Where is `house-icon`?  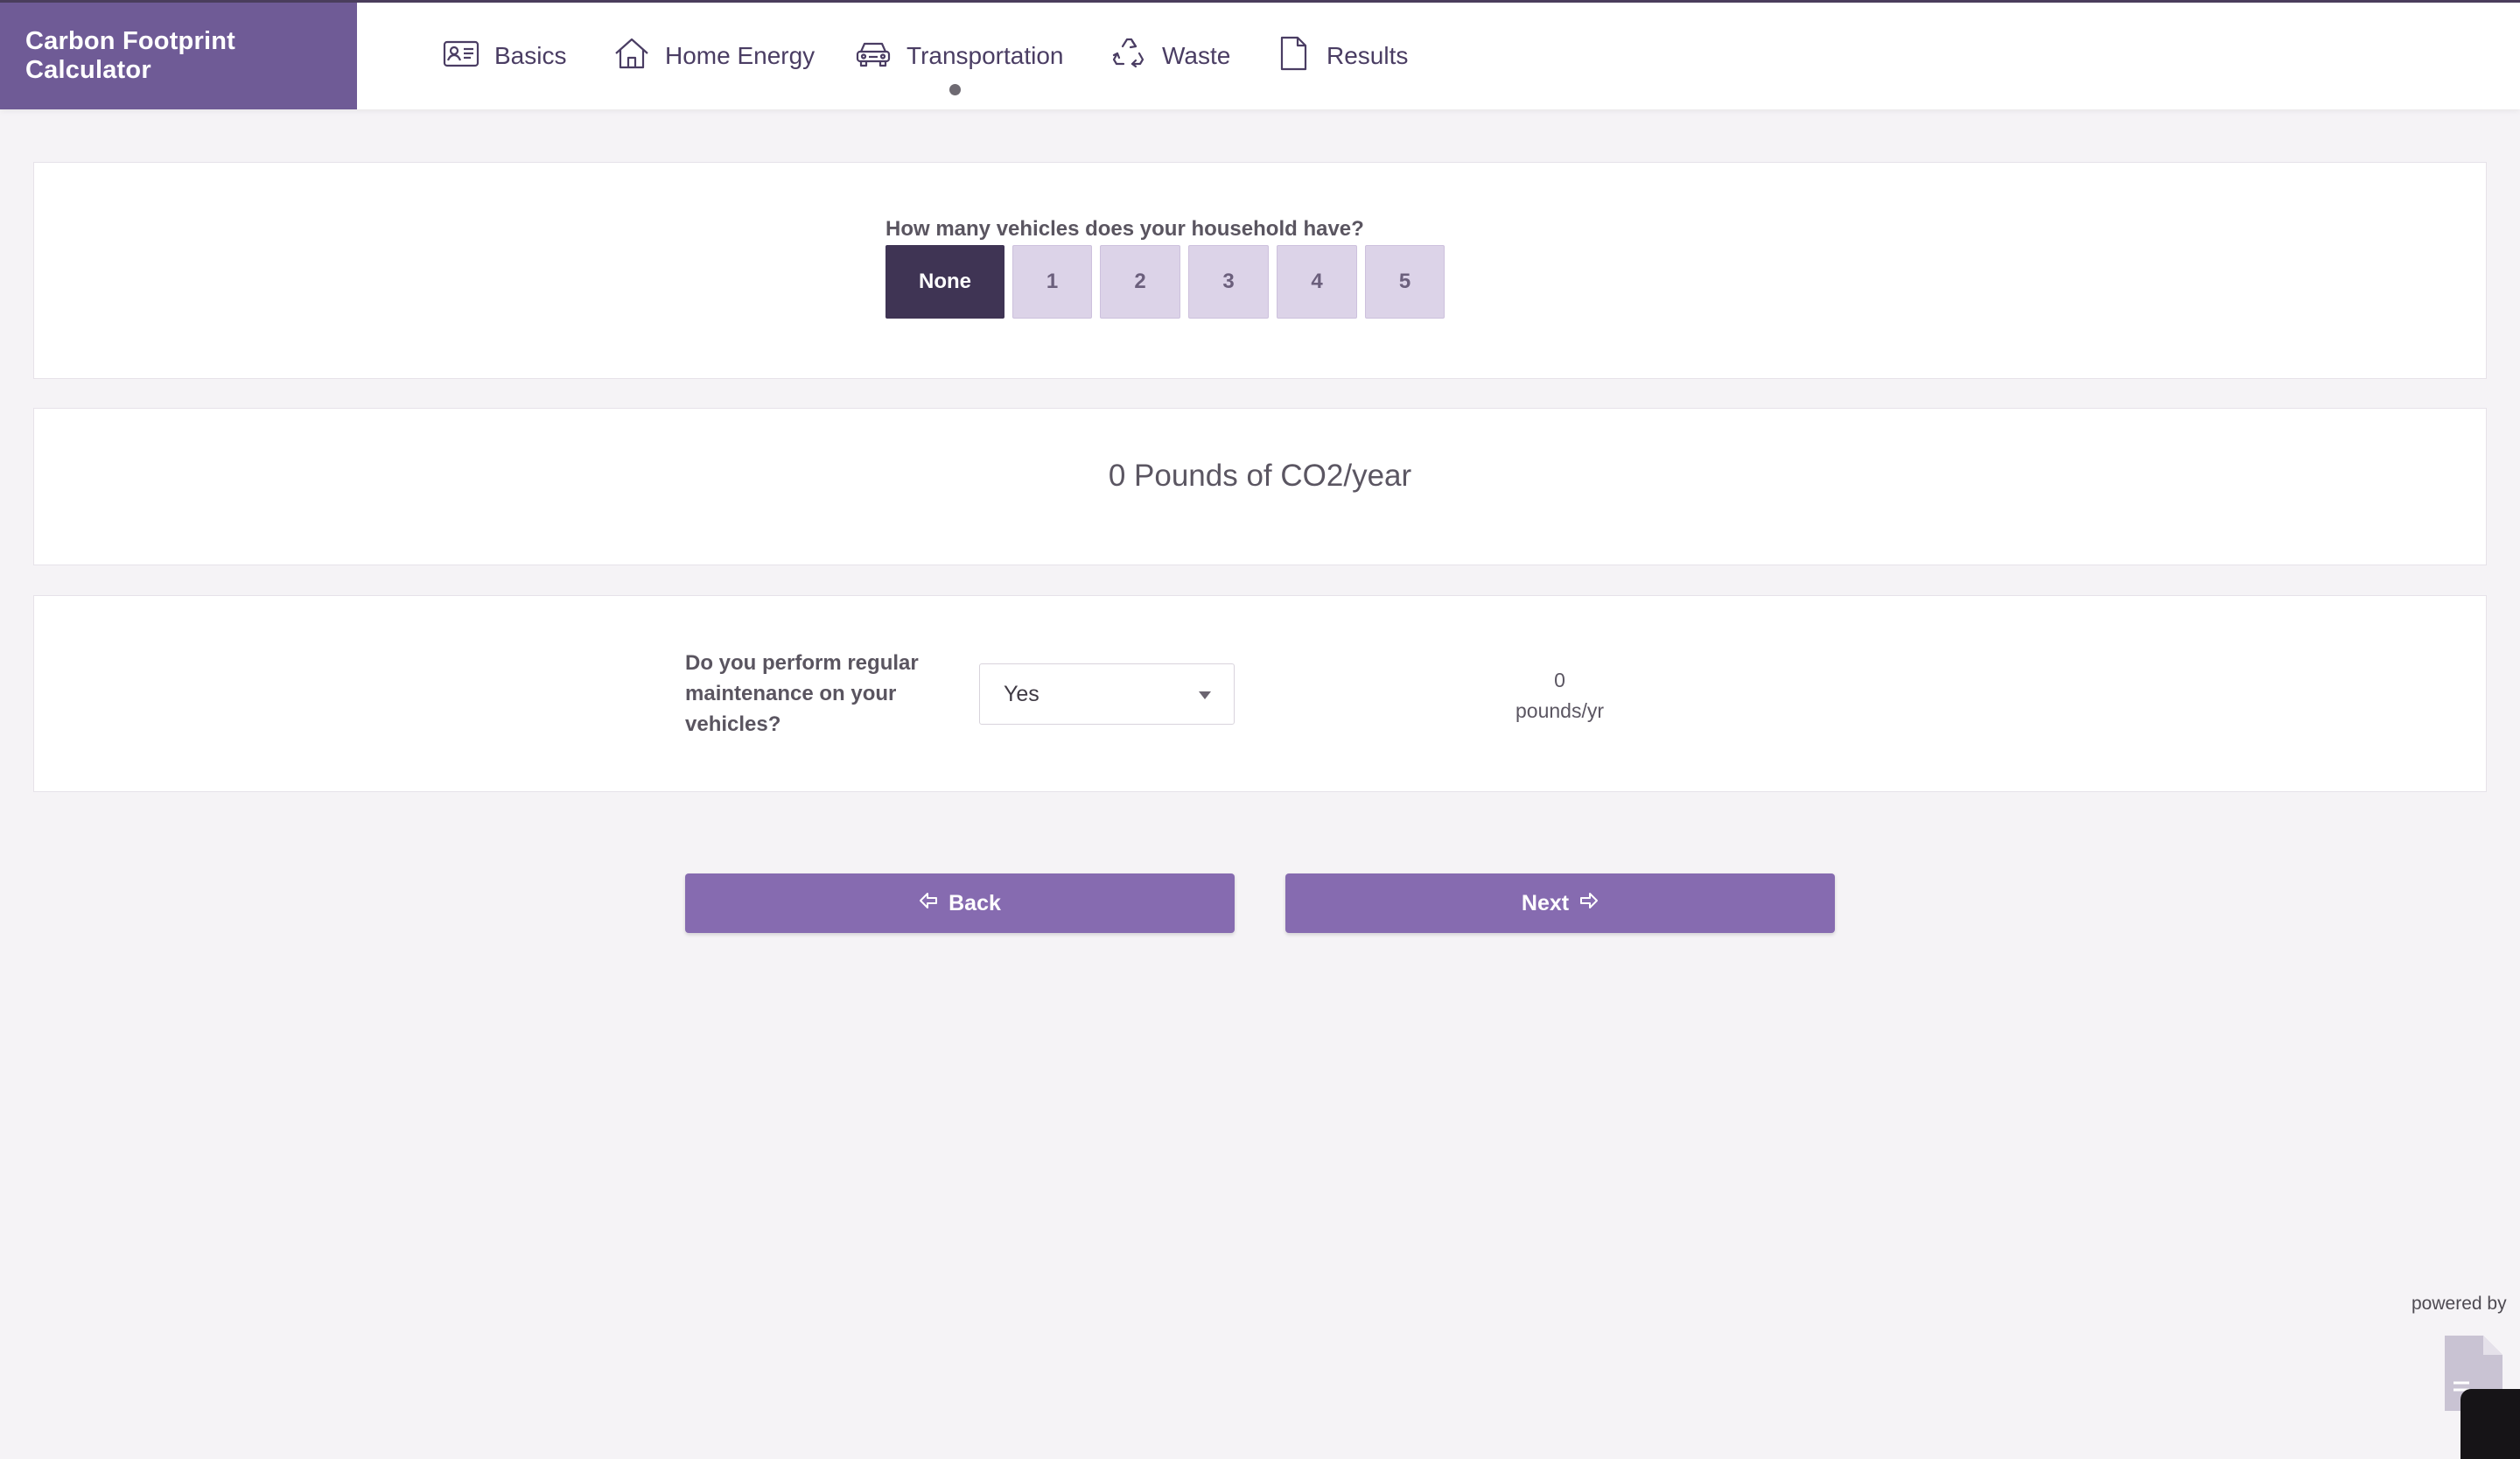 house-icon is located at coordinates (631, 56).